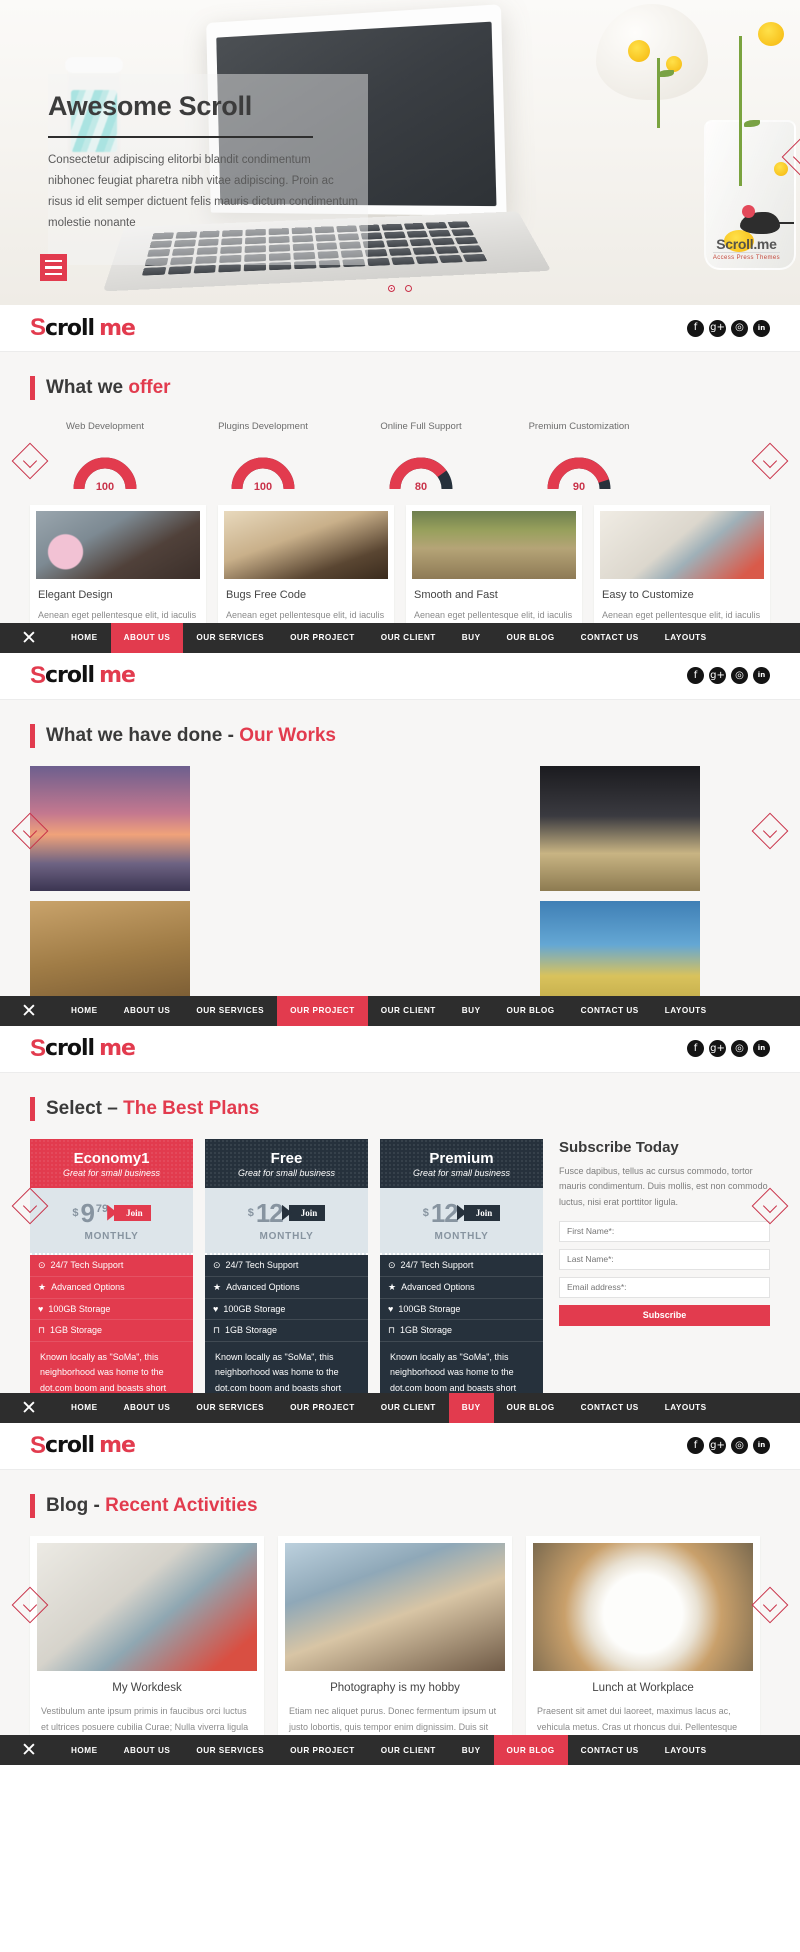 This screenshot has height=1952, width=800. Describe the element at coordinates (664, 1231) in the screenshot. I see `first-name-input` at that location.